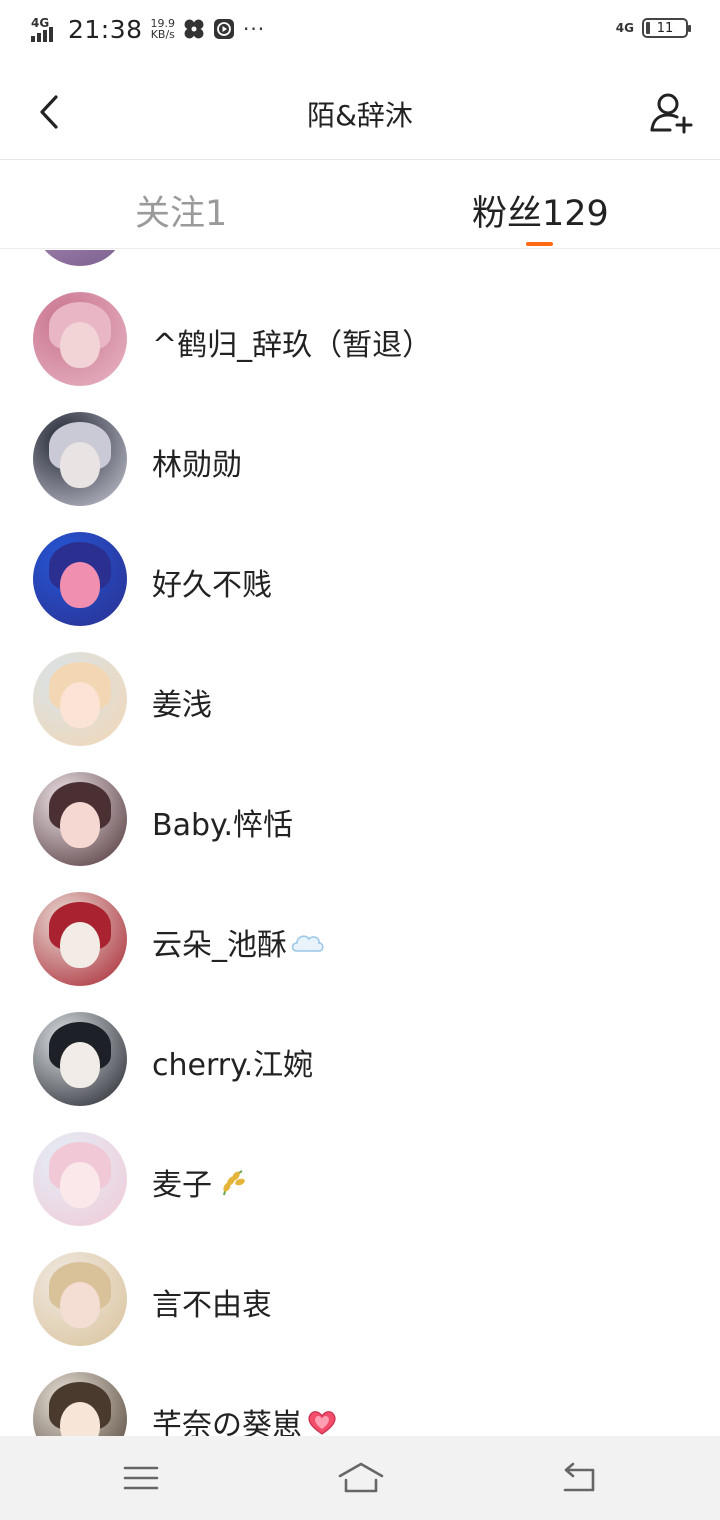  What do you see at coordinates (141, 1478) in the screenshot?
I see `menu-icon` at bounding box center [141, 1478].